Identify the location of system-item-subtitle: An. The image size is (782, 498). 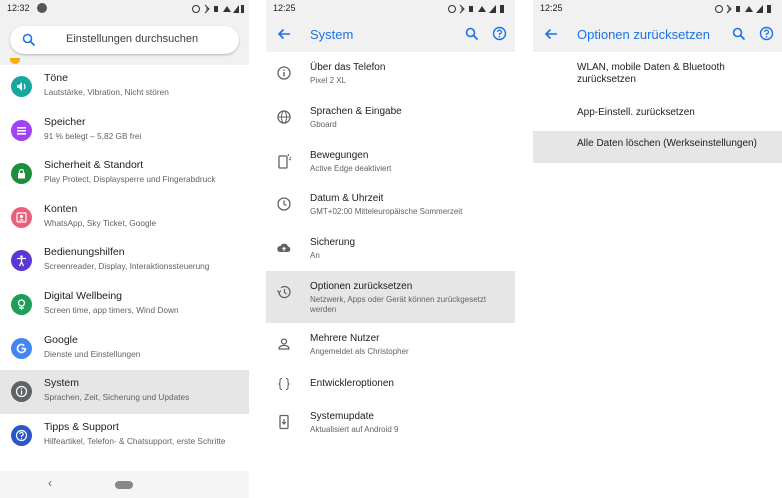
(315, 256).